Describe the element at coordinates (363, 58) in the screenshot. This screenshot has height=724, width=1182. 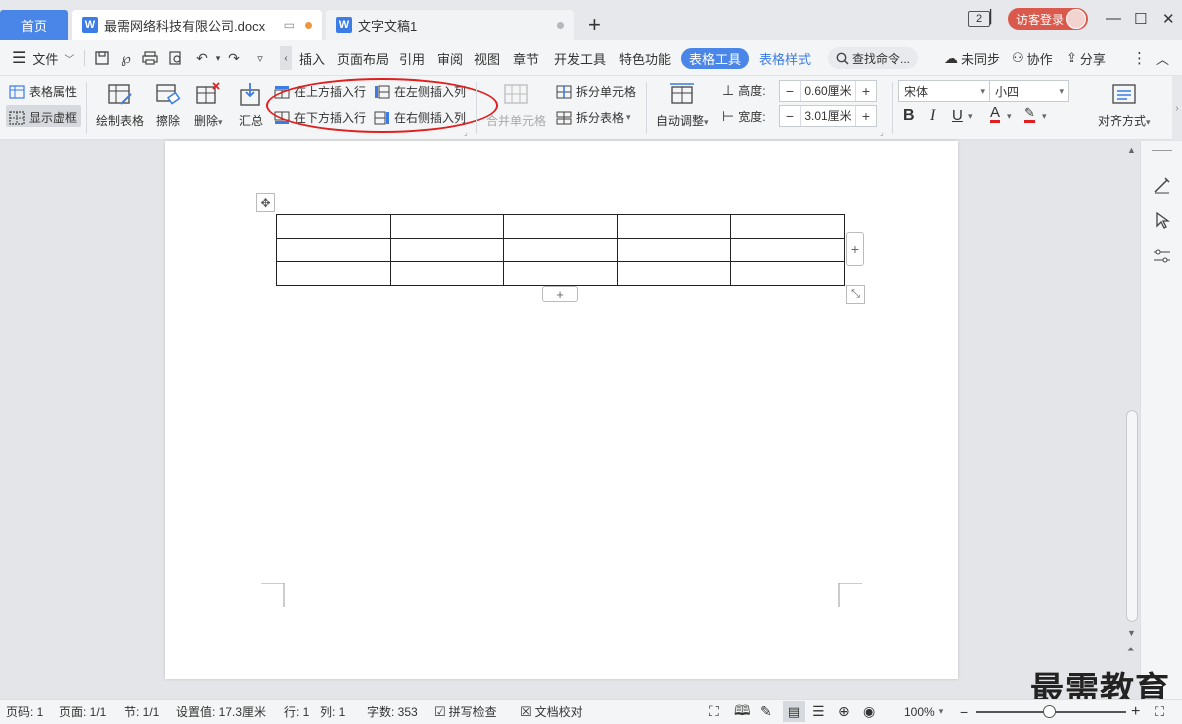
I see `menu-page-layout: 页面布局` at that location.